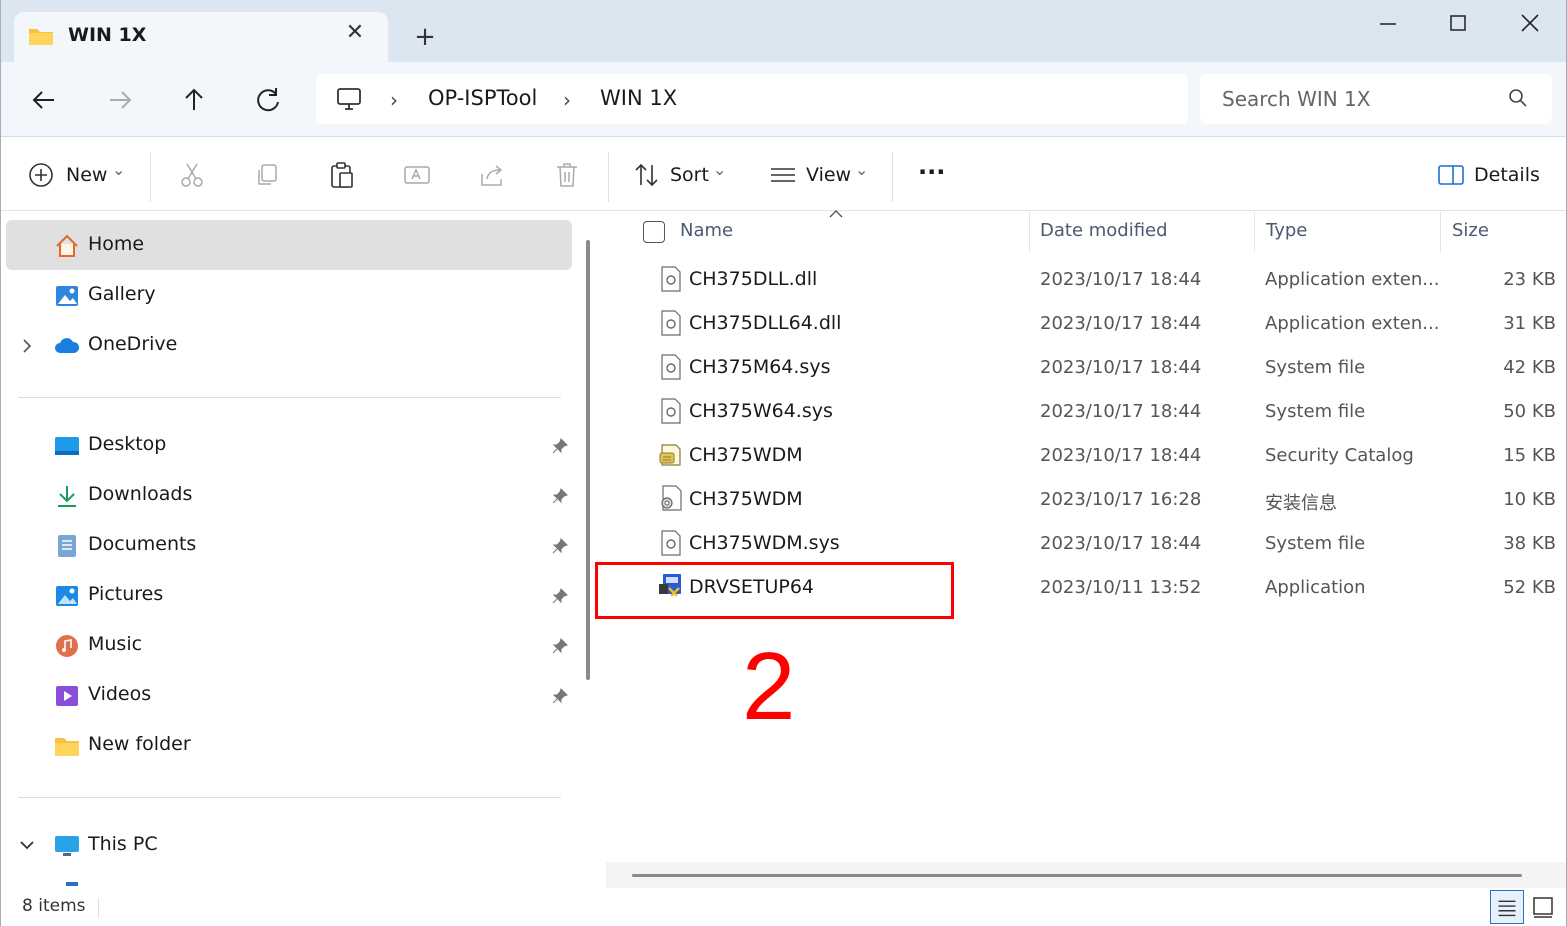 The width and height of the screenshot is (1567, 926). I want to click on downloads-icon, so click(67, 496).